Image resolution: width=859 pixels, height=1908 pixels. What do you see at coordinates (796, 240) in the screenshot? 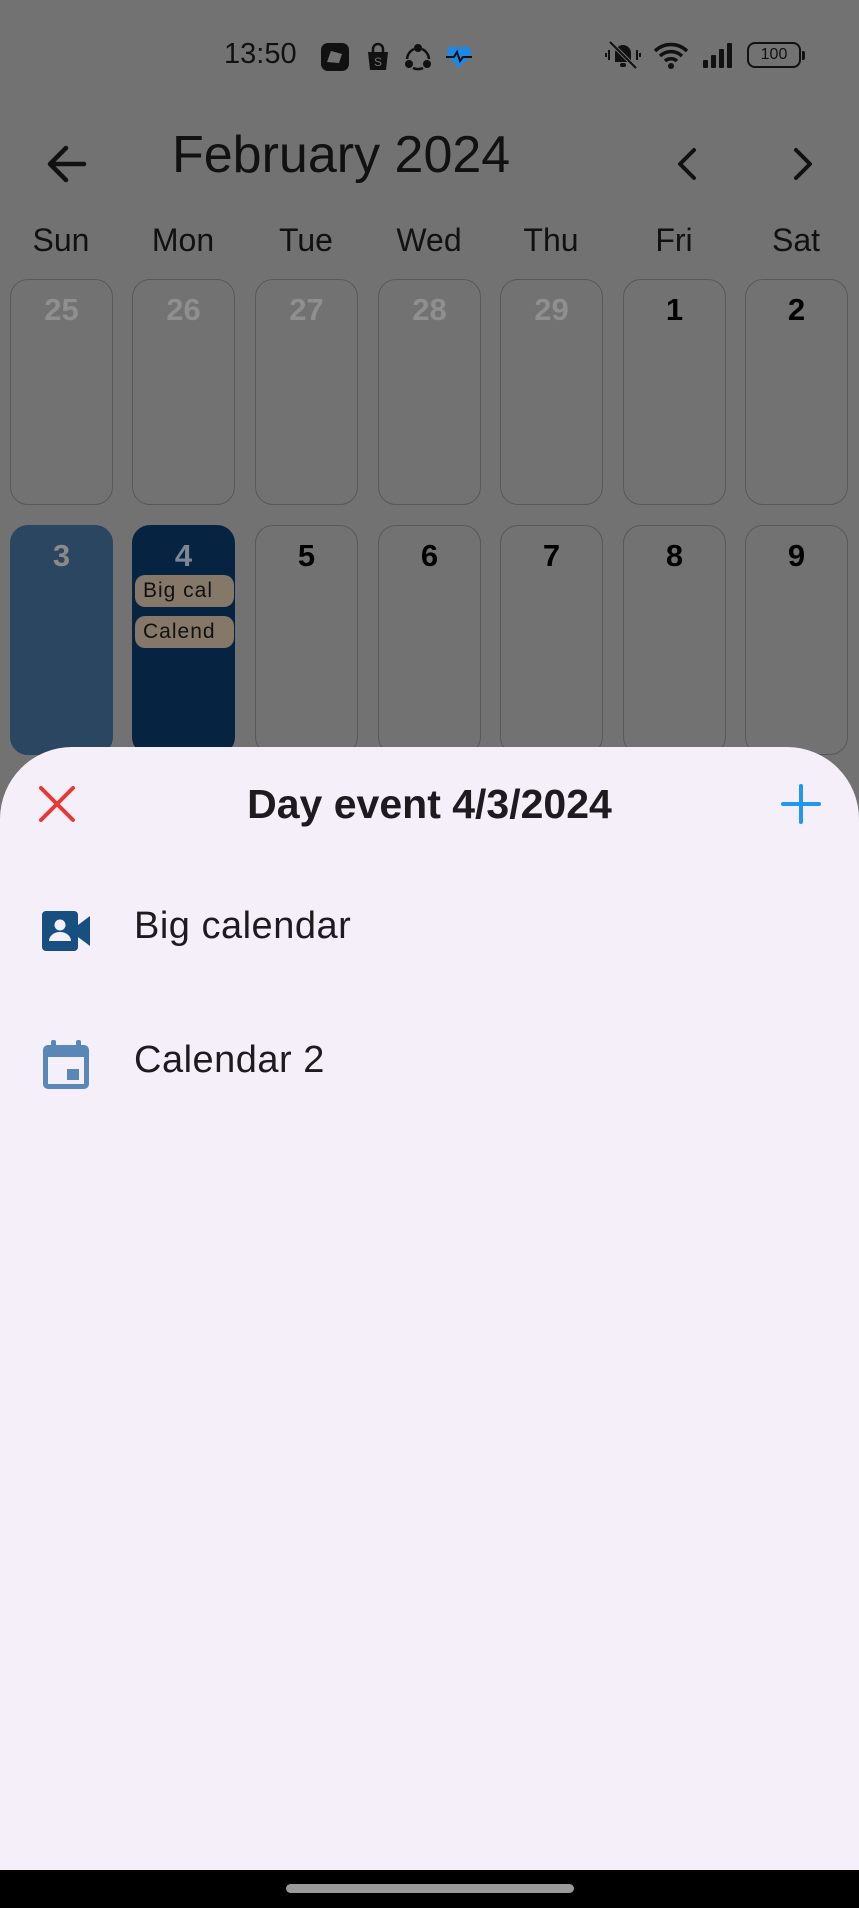
I see `weekday-label: Sat` at bounding box center [796, 240].